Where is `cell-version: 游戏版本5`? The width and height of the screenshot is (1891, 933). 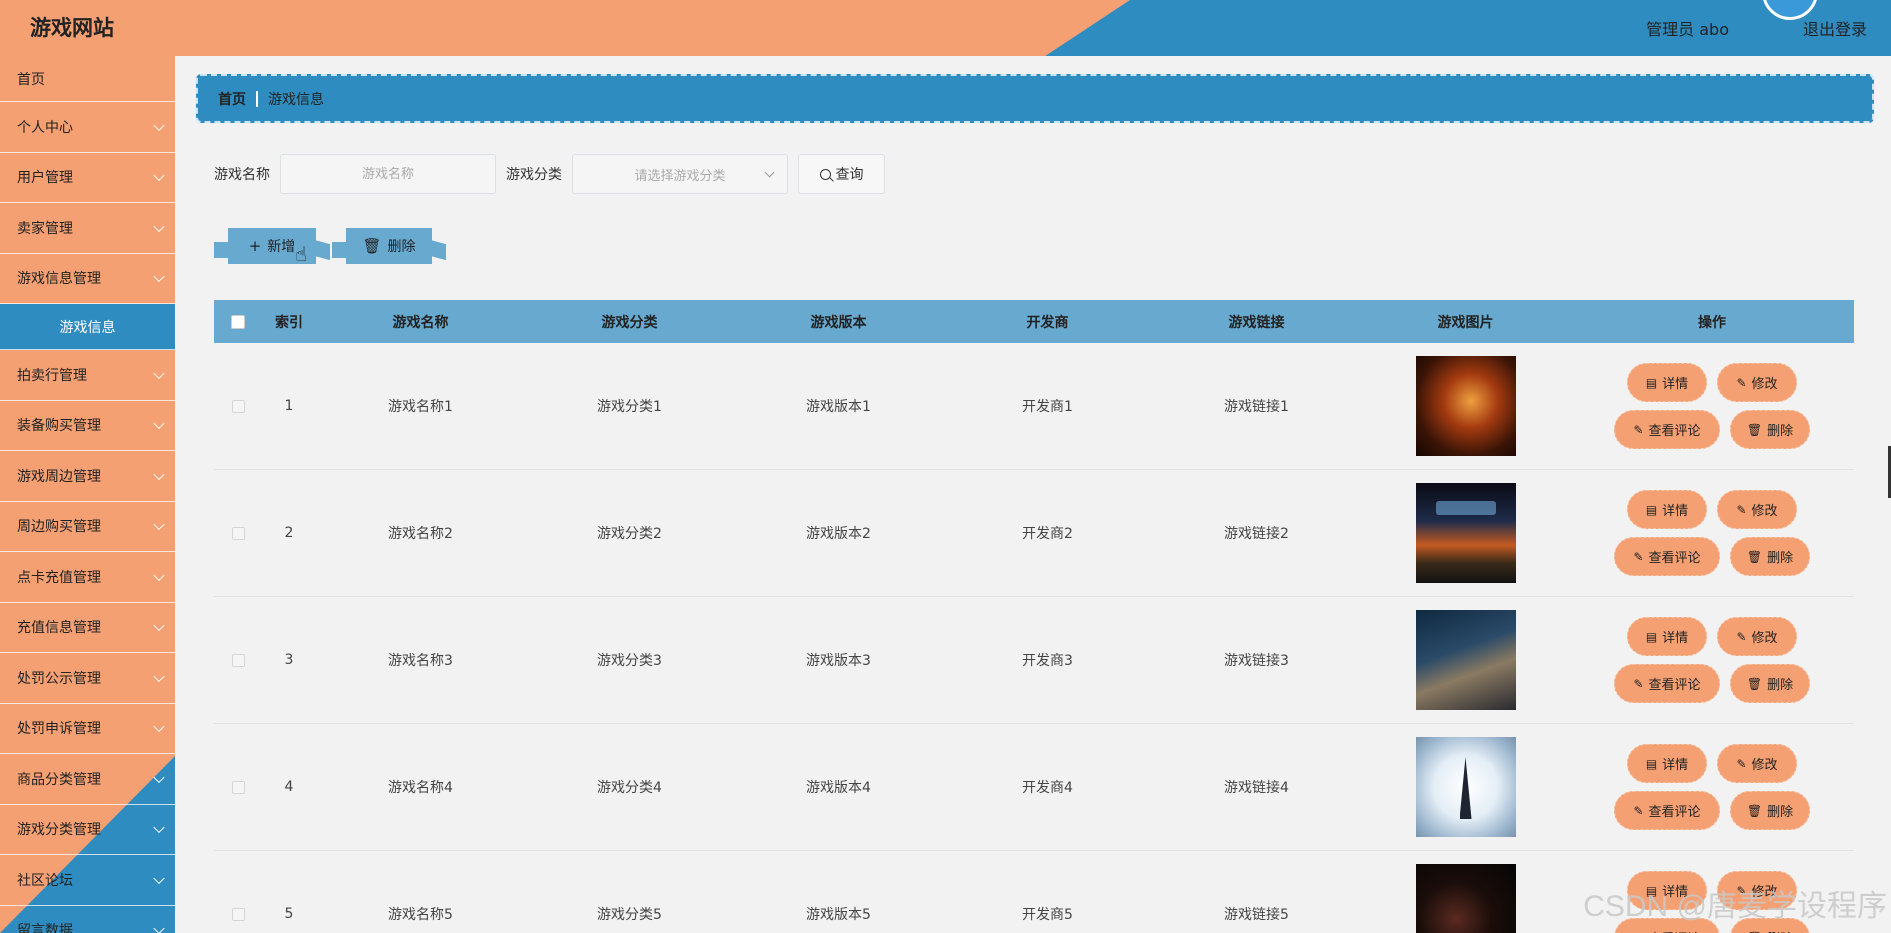
cell-version: 游戏版本5 is located at coordinates (838, 915).